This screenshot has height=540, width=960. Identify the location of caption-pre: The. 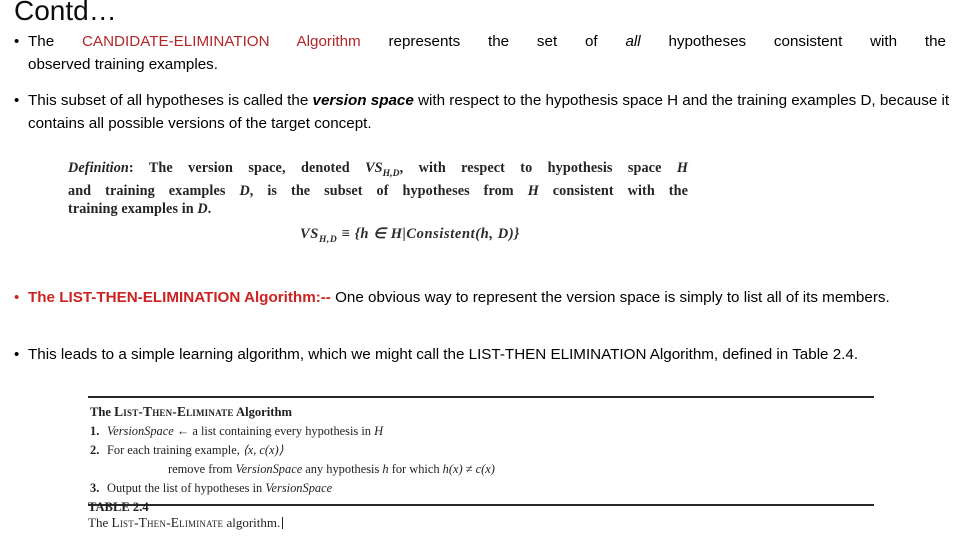
(100, 522).